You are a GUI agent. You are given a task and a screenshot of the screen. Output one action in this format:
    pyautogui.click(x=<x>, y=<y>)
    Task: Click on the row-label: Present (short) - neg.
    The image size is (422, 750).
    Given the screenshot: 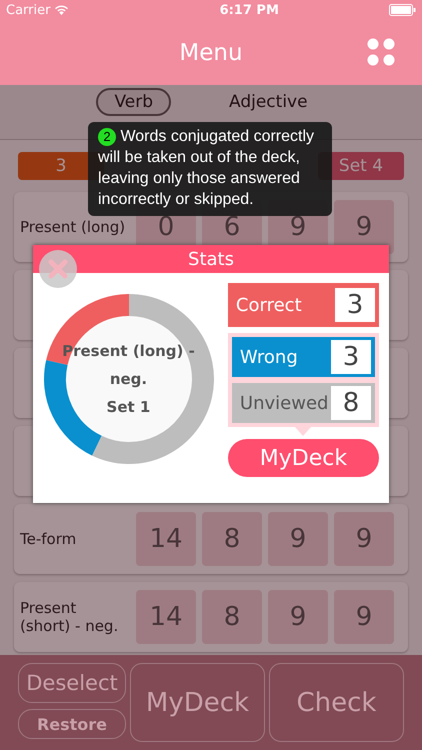 What is the action you would take?
    pyautogui.click(x=70, y=617)
    